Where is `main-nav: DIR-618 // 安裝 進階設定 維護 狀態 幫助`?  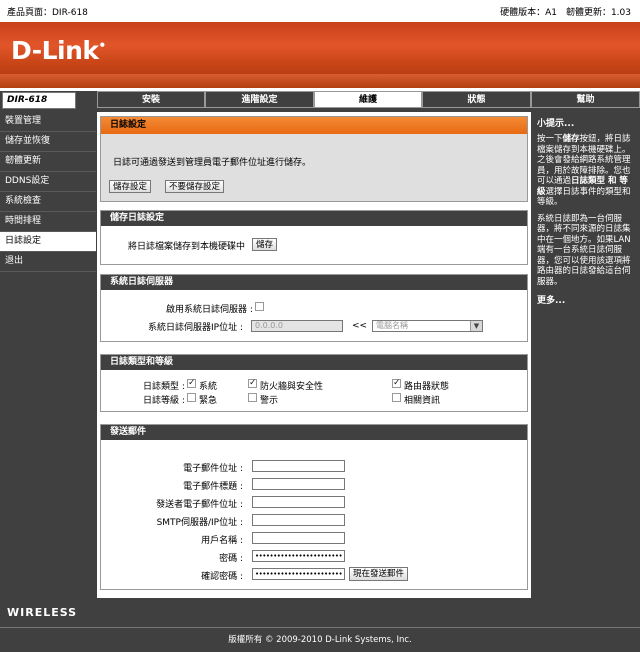
main-nav: DIR-618 // 安裝 進階設定 維護 狀態 幫助 is located at coordinates (320, 100).